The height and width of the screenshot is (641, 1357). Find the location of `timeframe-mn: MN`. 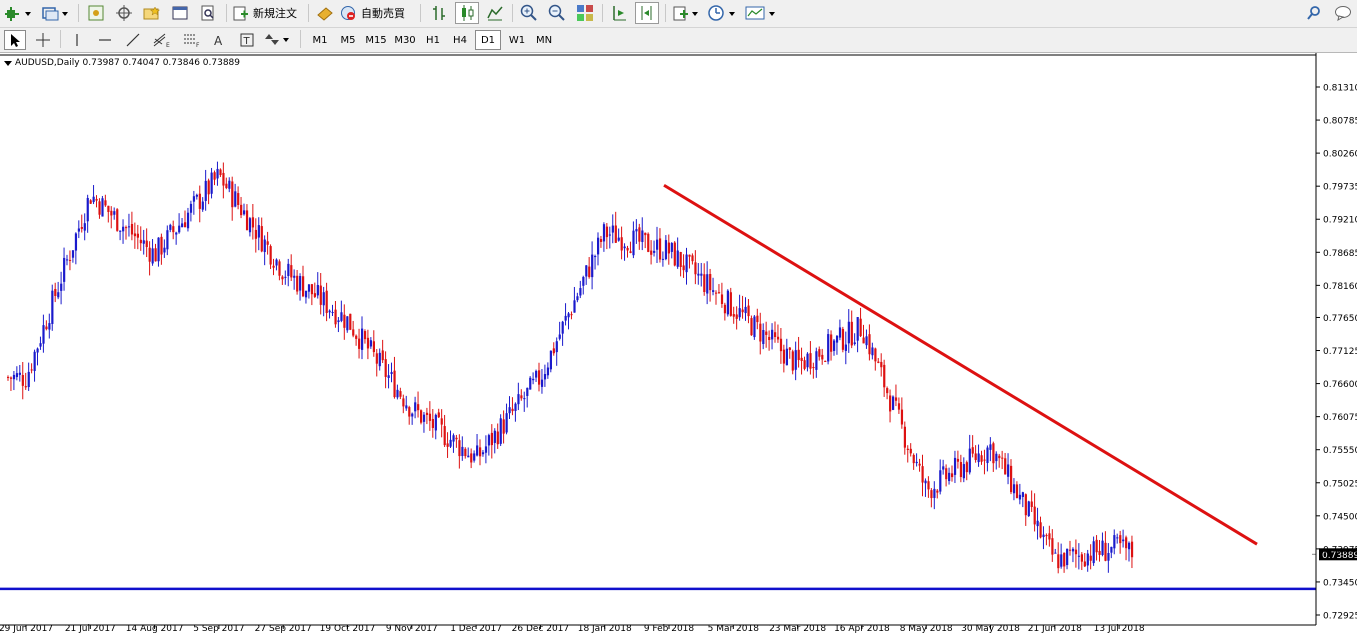

timeframe-mn: MN is located at coordinates (544, 40).